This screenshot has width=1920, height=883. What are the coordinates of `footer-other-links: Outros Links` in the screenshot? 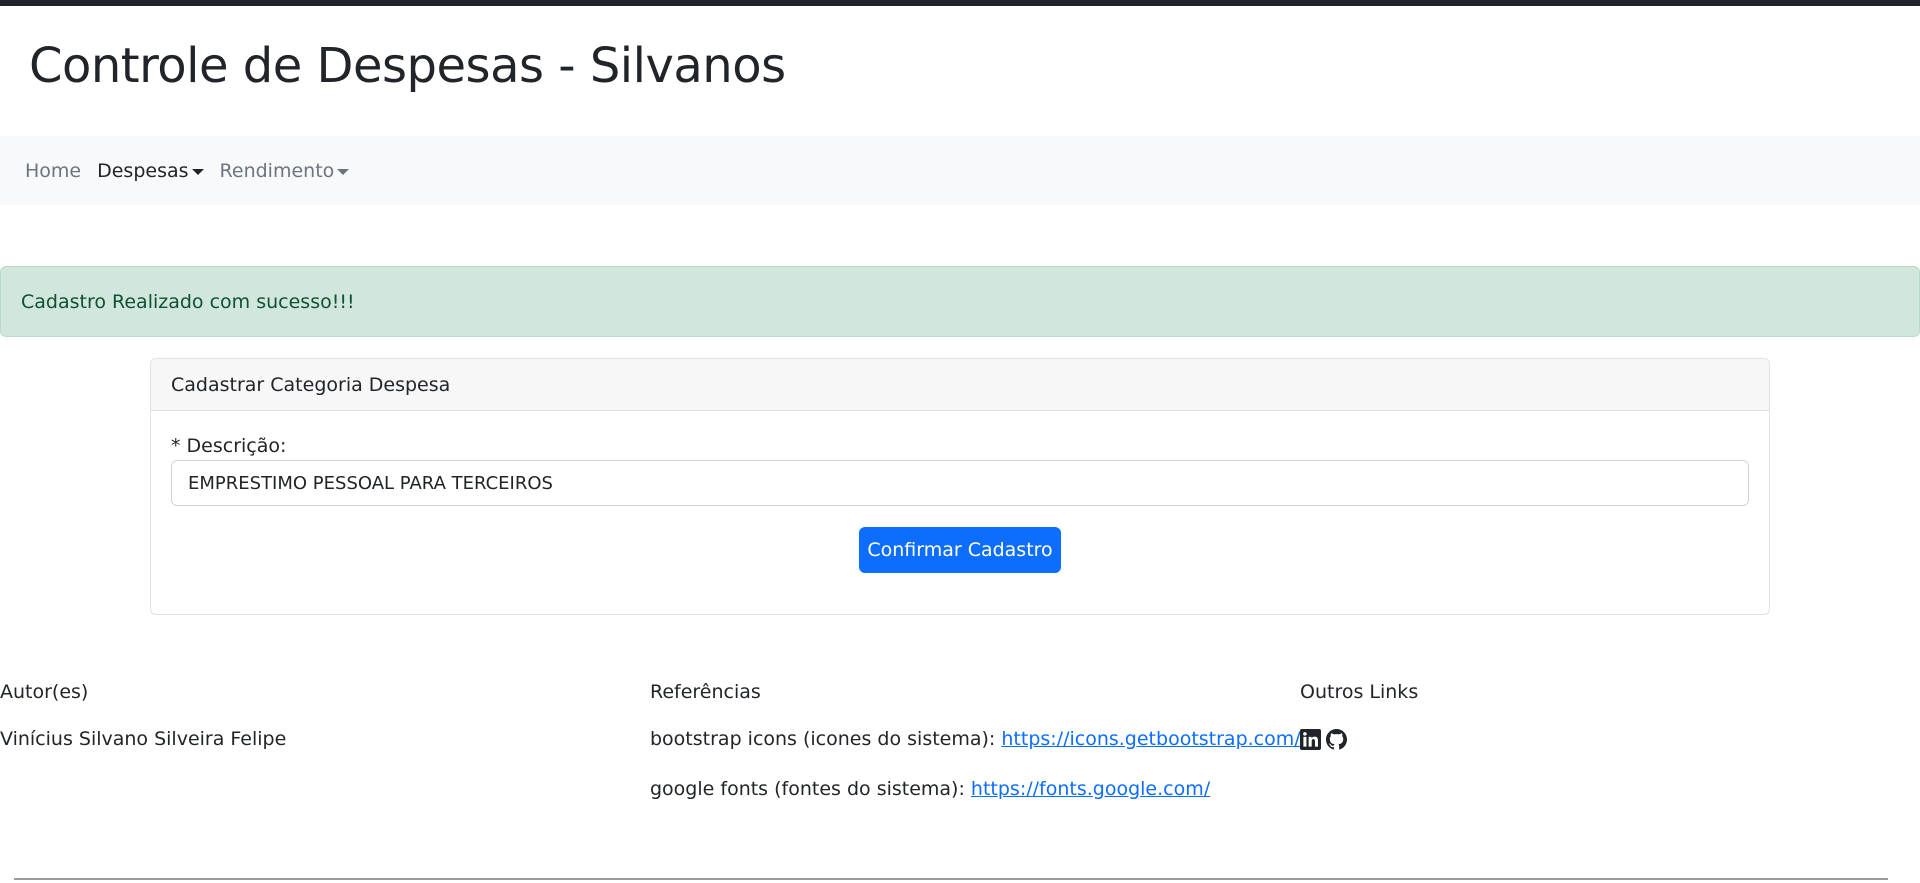 It's located at (1359, 717).